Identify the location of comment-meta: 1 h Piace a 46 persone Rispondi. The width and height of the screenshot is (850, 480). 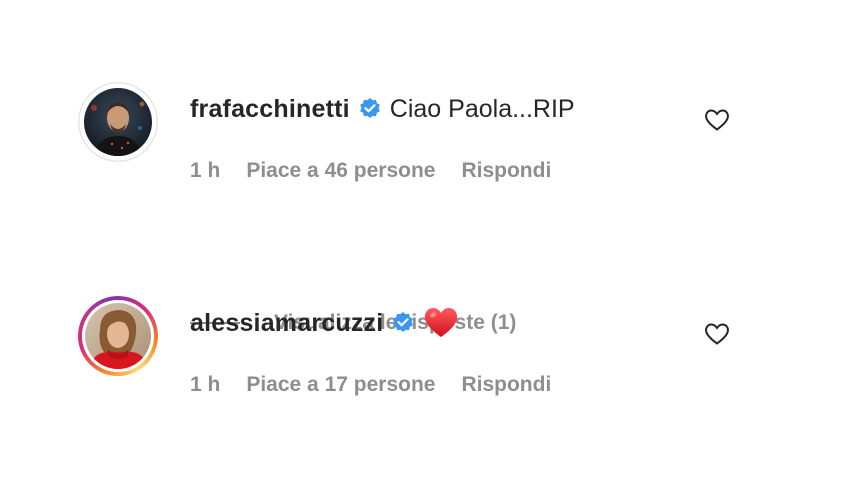
(370, 171).